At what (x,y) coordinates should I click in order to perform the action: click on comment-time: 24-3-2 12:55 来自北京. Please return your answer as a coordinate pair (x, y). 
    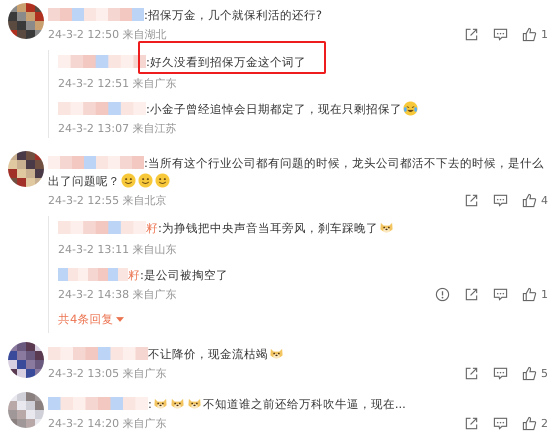
    Looking at the image, I should click on (107, 200).